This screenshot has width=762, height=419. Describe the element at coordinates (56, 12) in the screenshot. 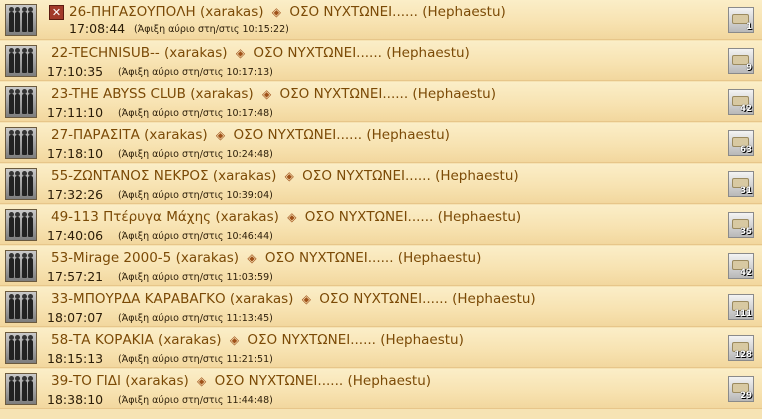

I see `cancel-icon: ✕` at that location.